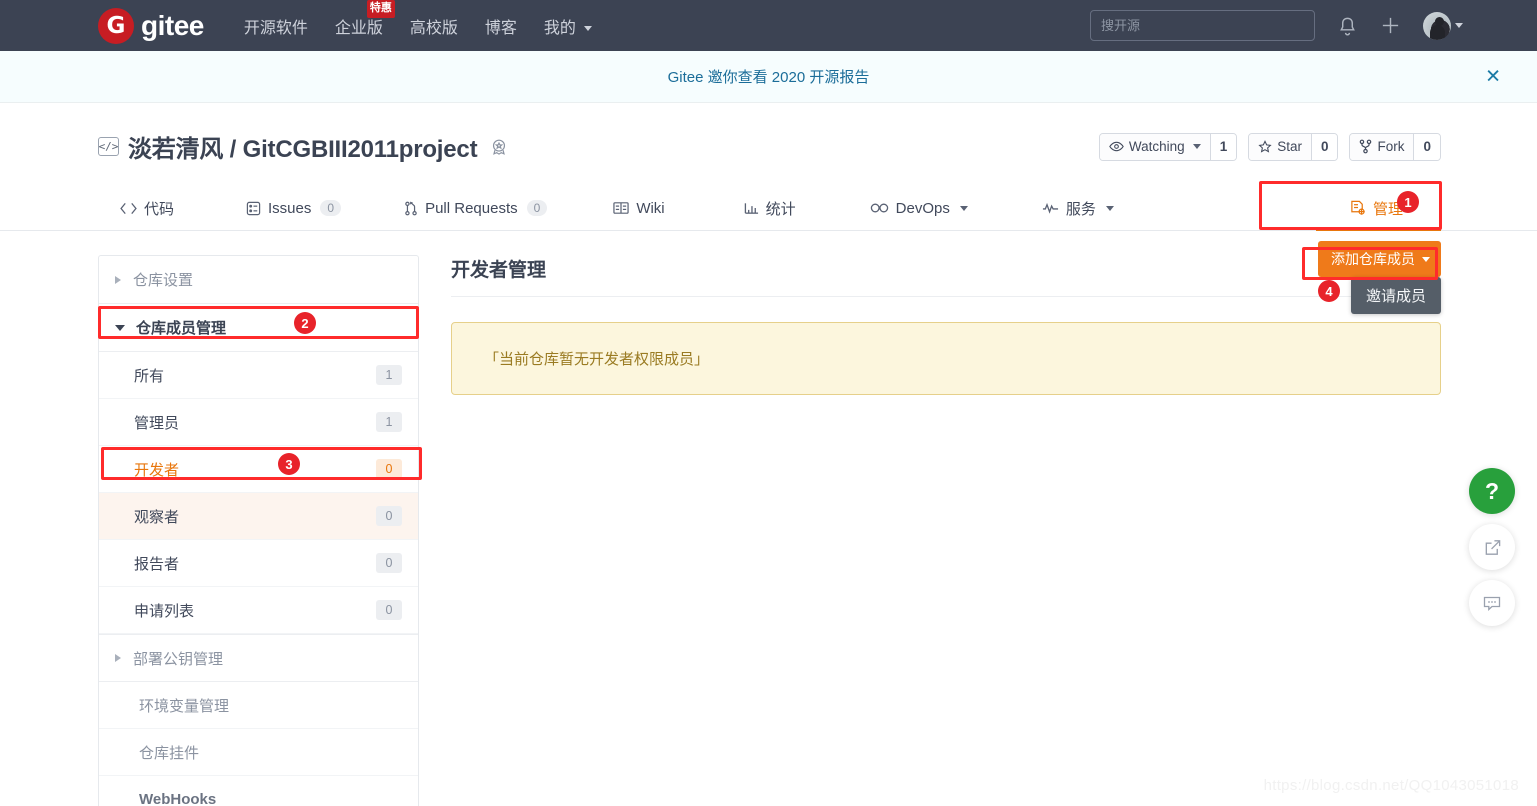  I want to click on tab-code: 代码, so click(147, 208).